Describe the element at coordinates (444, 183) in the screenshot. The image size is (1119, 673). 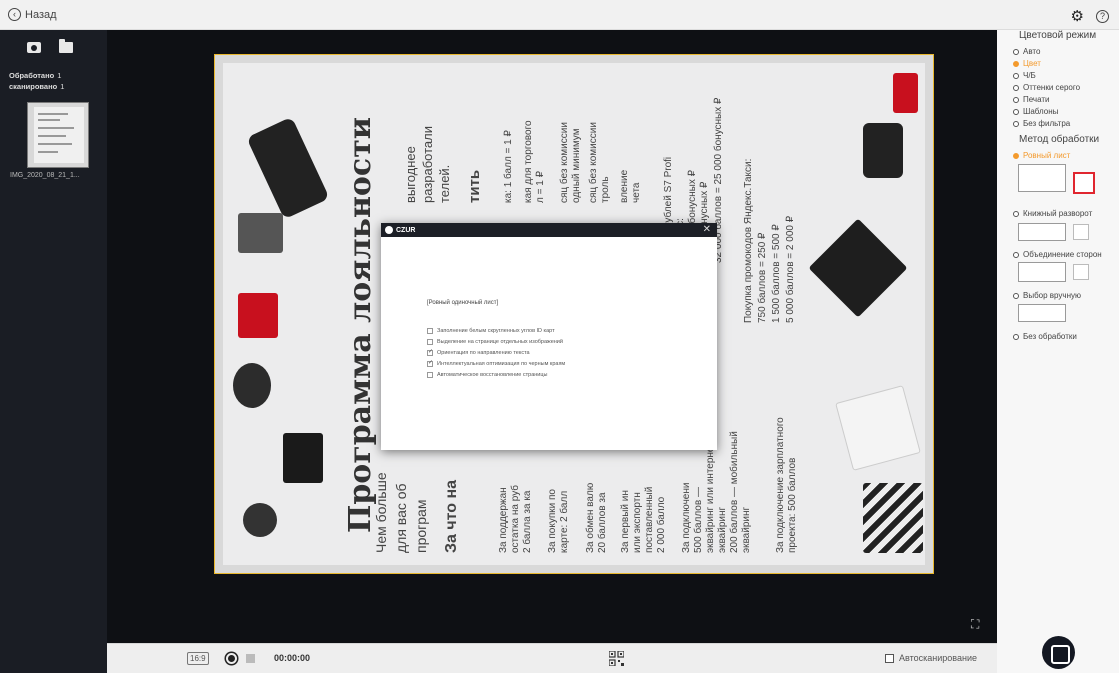
I see `doc-block-2: телей.` at that location.